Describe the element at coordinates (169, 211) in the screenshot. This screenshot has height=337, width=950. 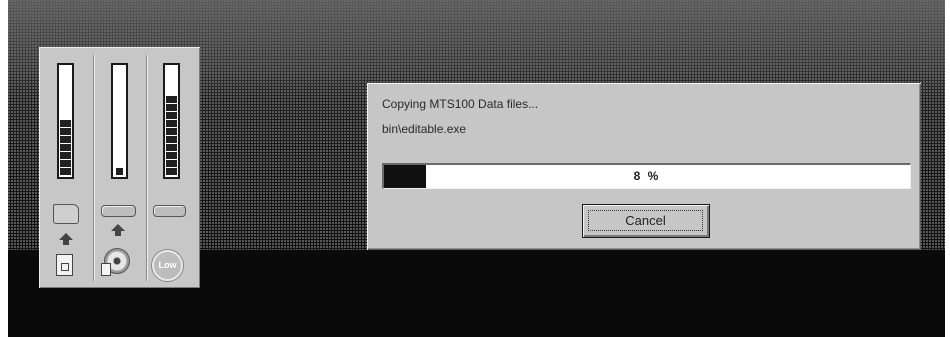
I see `memory-slot-icon` at that location.